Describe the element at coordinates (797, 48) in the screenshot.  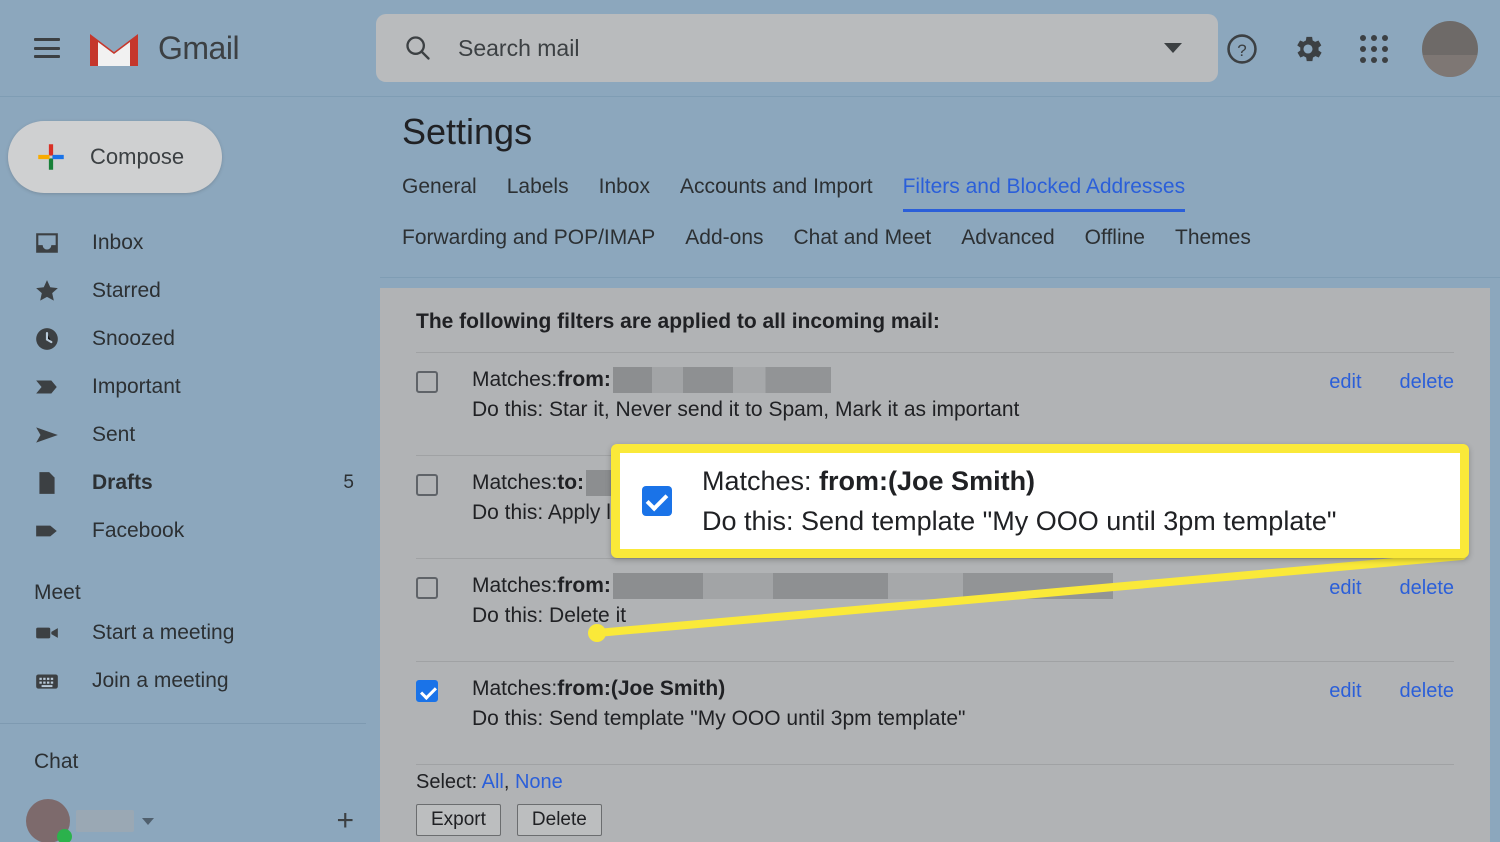
I see `search-bar: Search mail` at that location.